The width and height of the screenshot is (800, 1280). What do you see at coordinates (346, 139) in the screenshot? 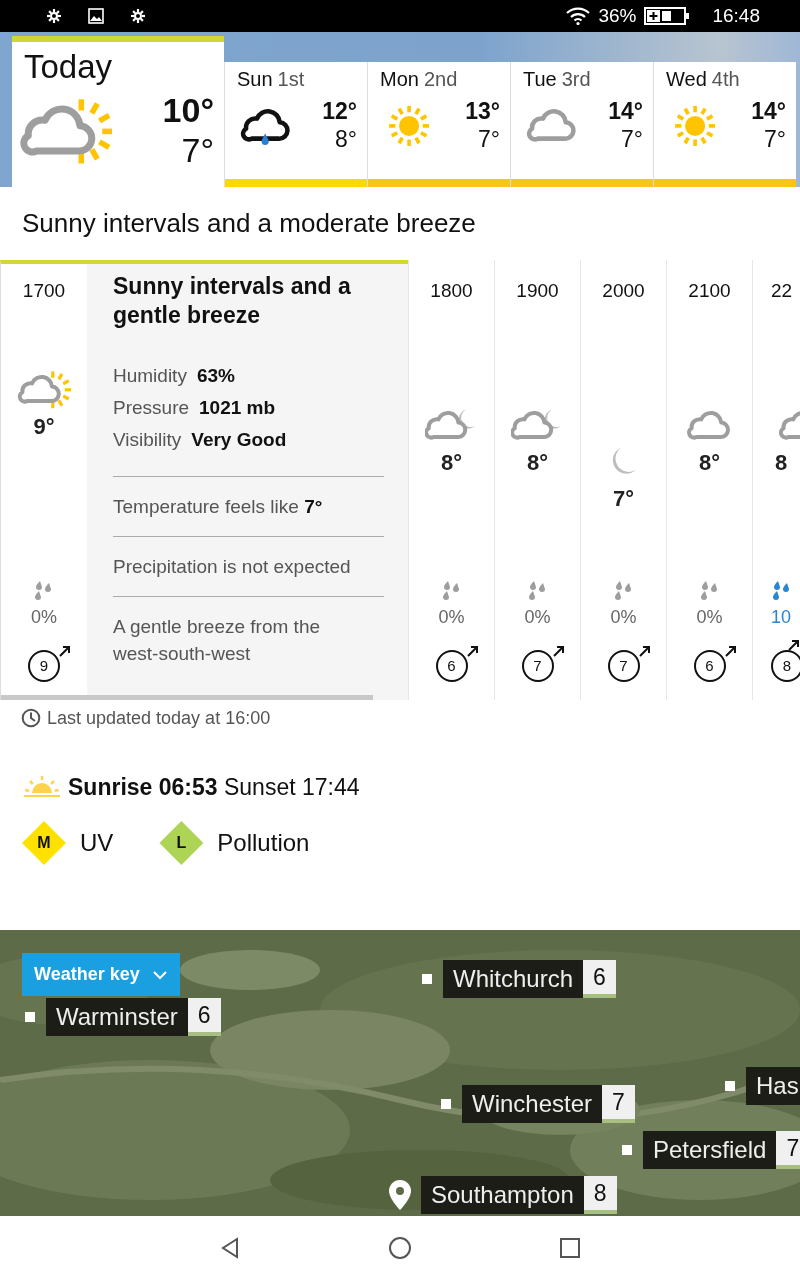
I see `low-temperature: 8°` at bounding box center [346, 139].